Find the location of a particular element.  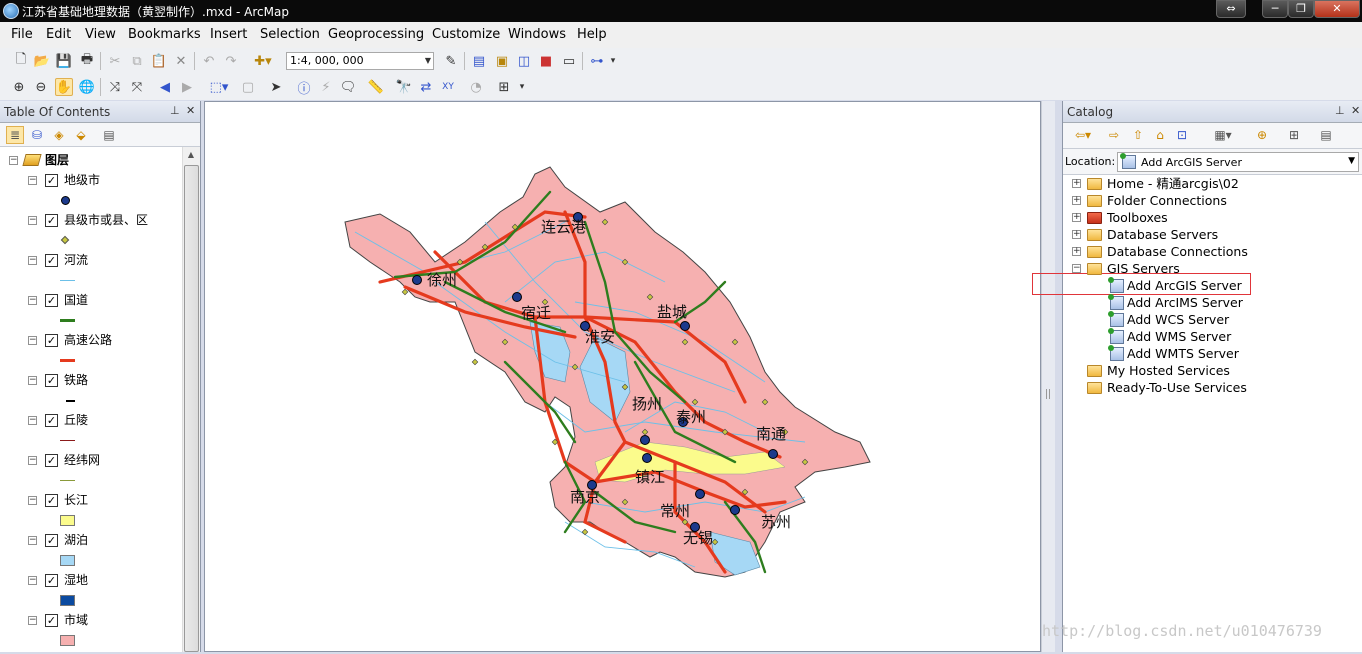

editor-toolbar-icon: ✎ is located at coordinates (451, 61).